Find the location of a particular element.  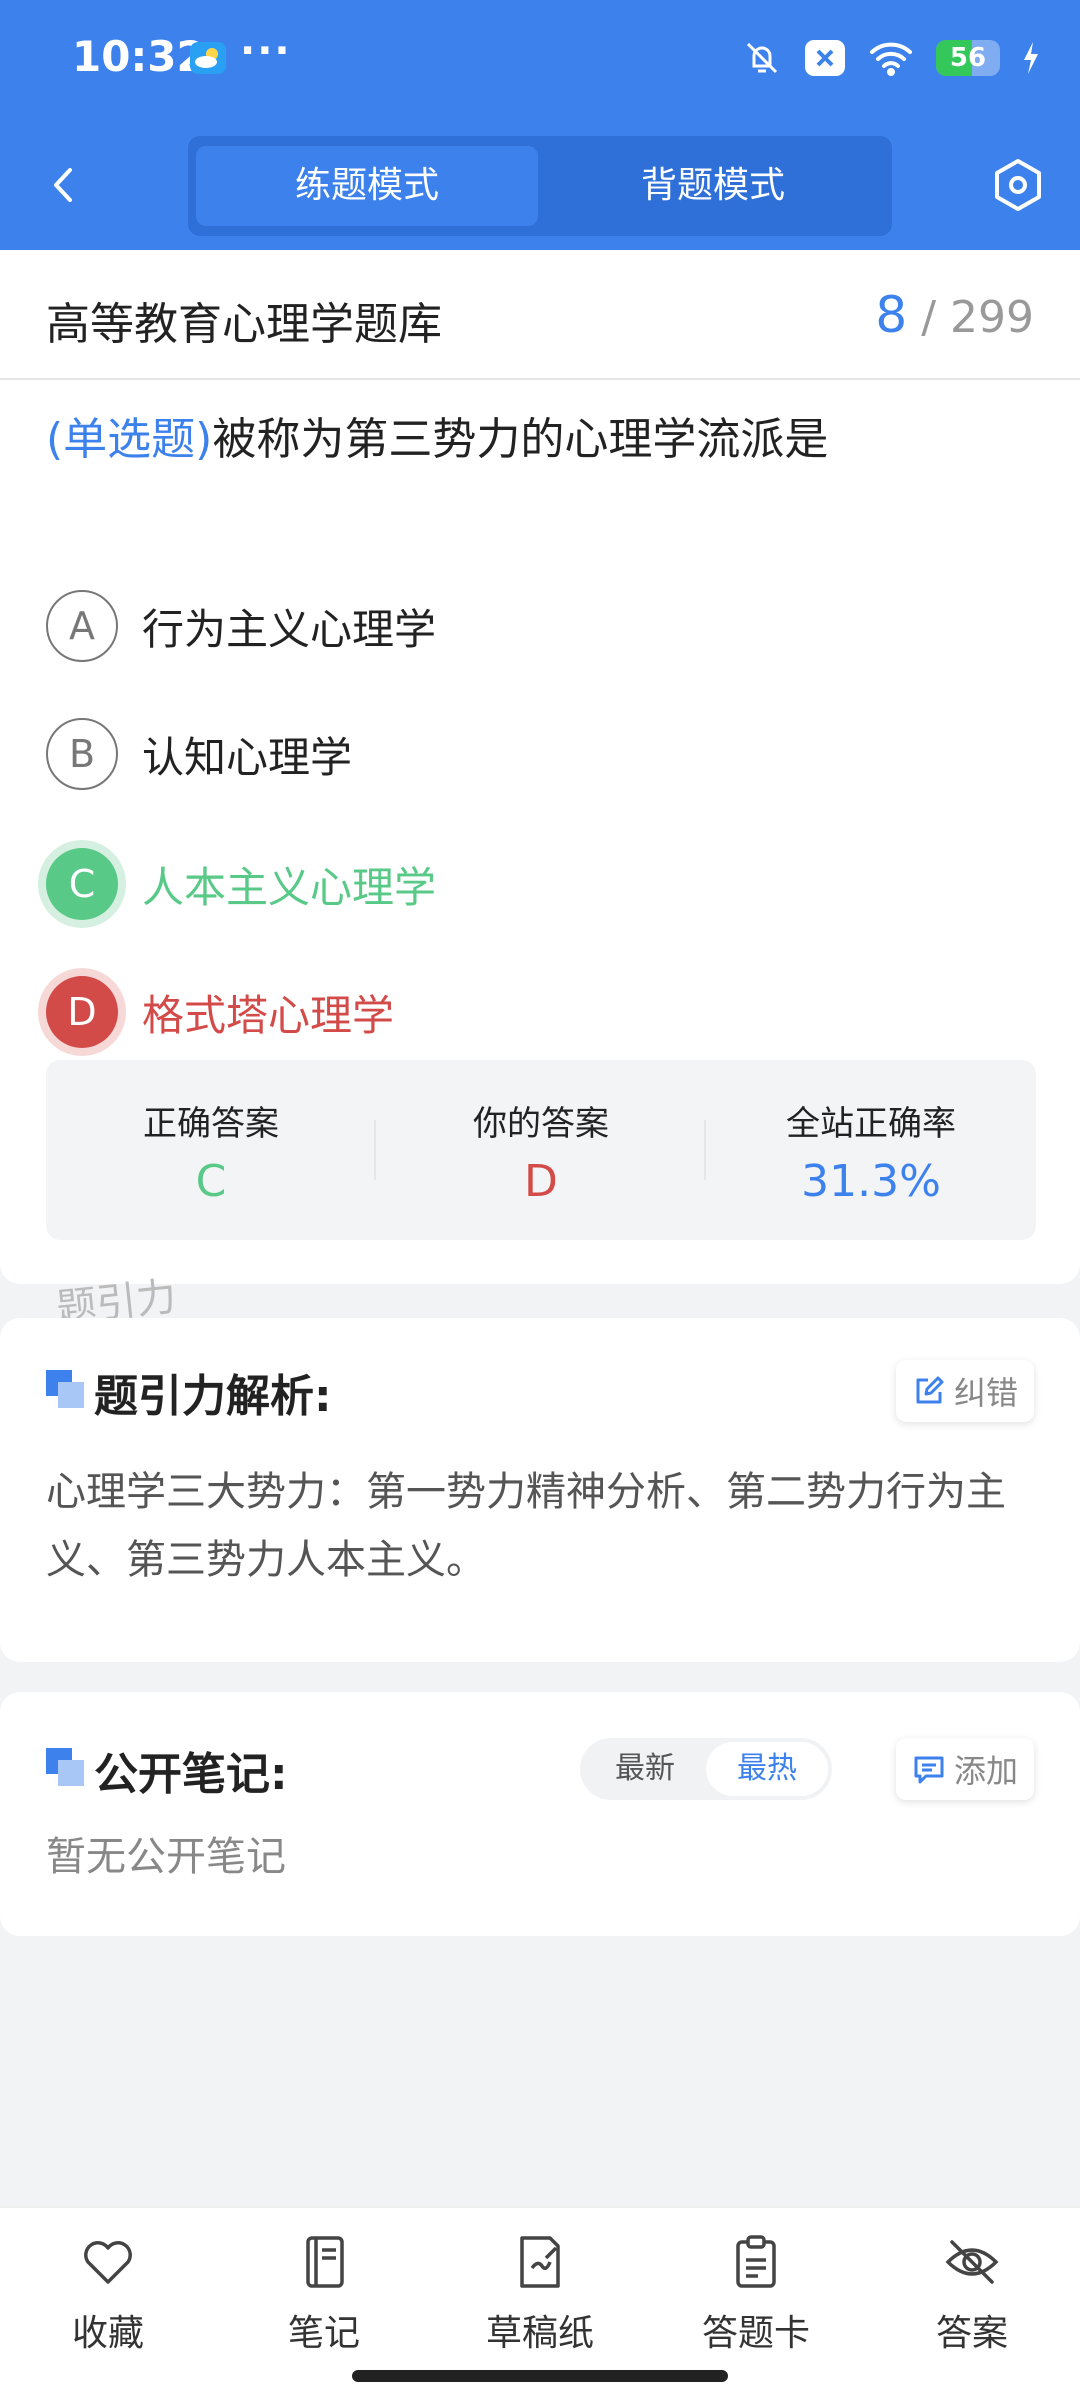

question-stem: 被称为第三势力的心理学流派是 is located at coordinates (520, 439).